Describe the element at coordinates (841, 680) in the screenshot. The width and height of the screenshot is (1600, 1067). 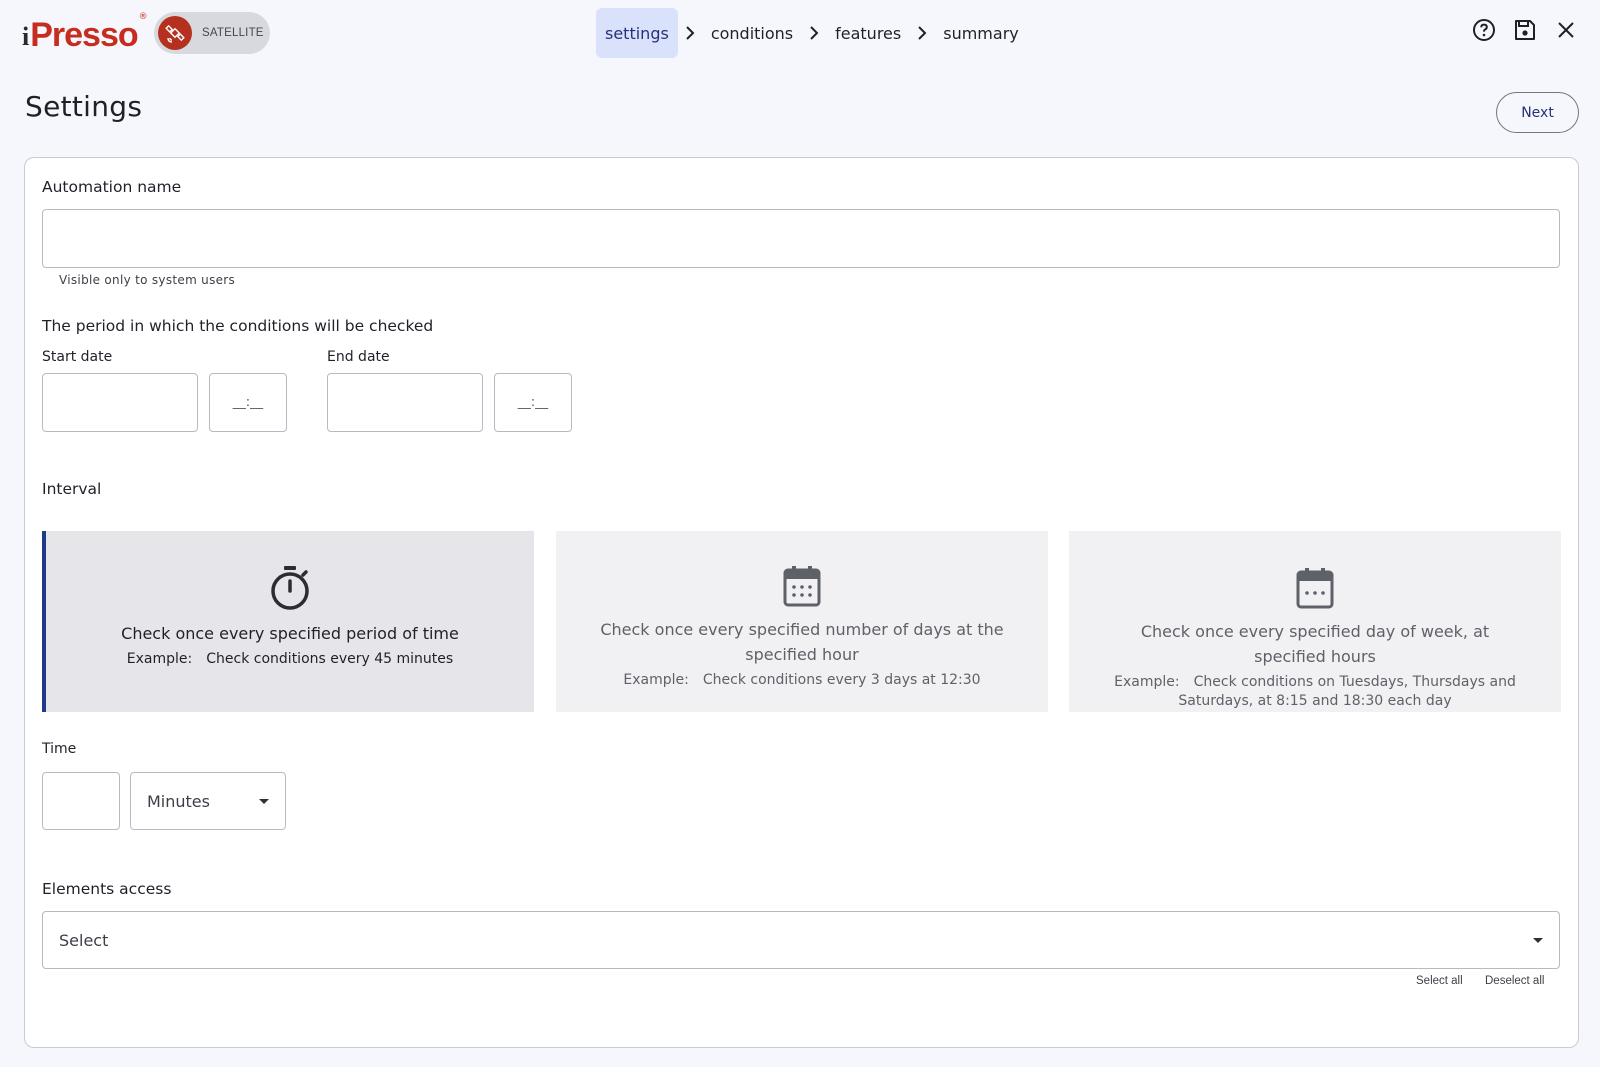
I see `example-text: Check conditions every 3 days at 12:30` at that location.